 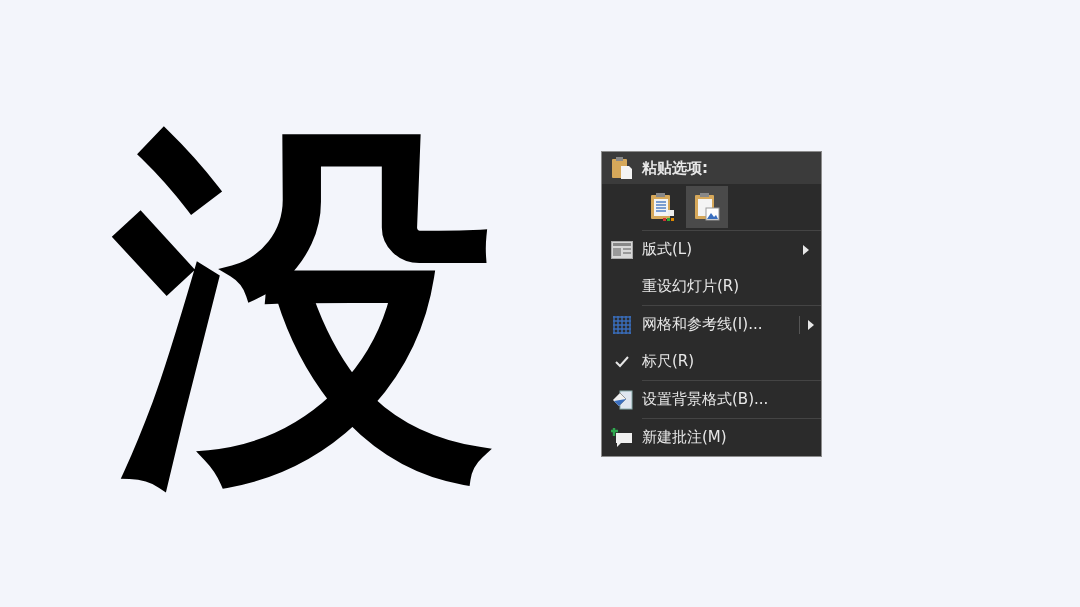 I want to click on menu-item: 新建批注(M), so click(x=711, y=437).